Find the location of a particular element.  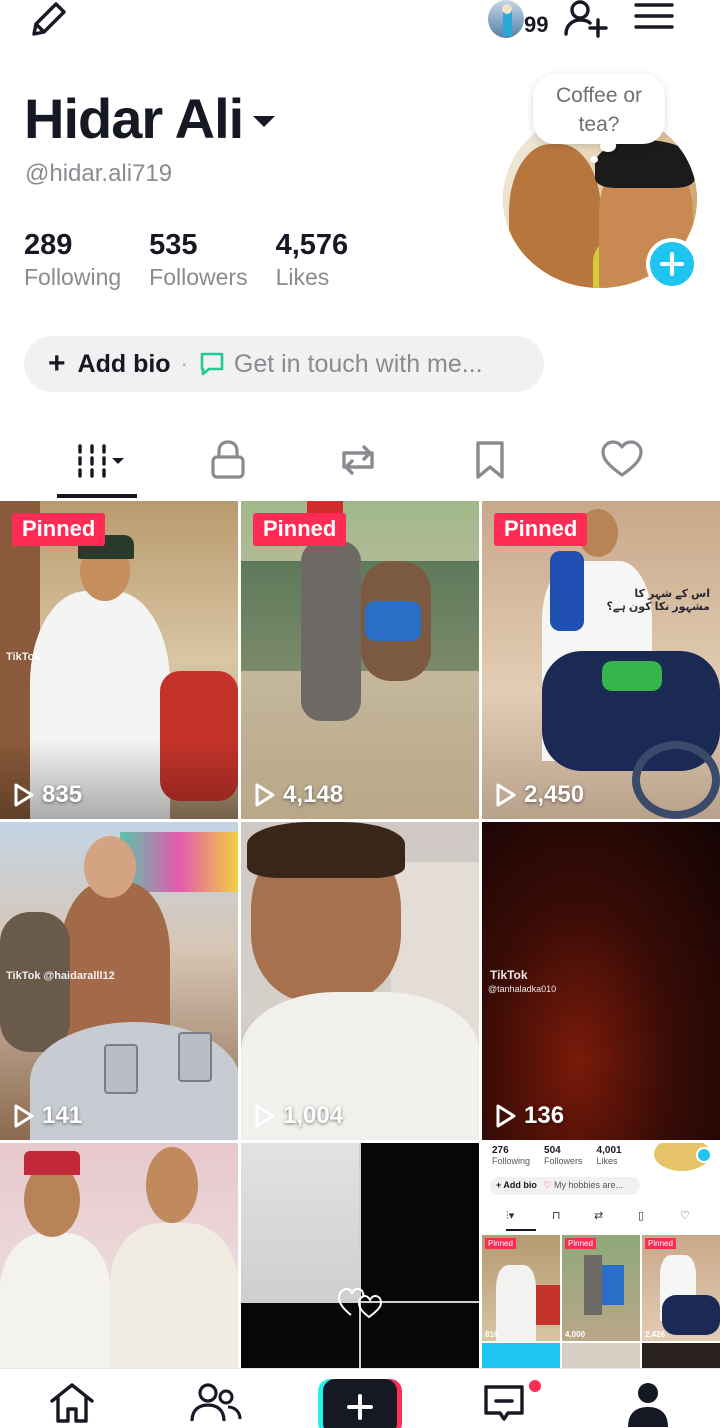

profile-tabs is located at coordinates (360, 465).